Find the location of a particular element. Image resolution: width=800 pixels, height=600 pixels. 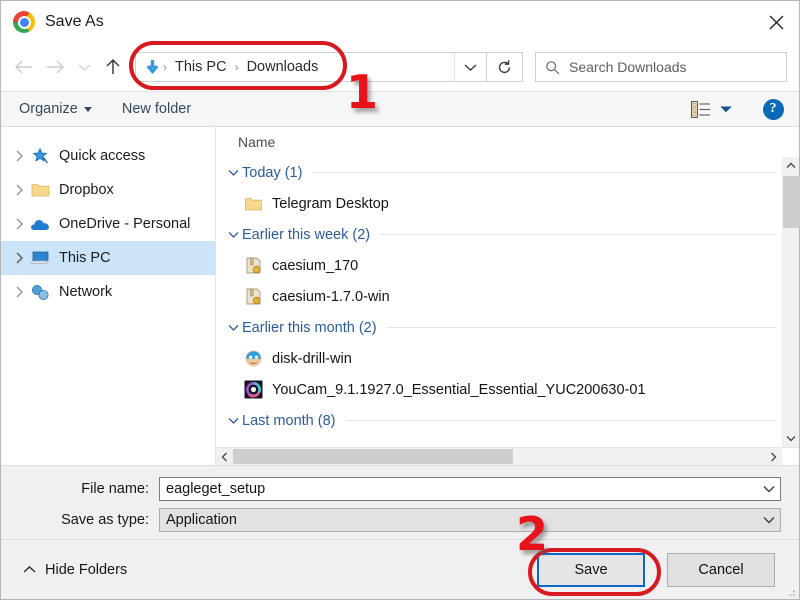

up-button is located at coordinates (113, 67).